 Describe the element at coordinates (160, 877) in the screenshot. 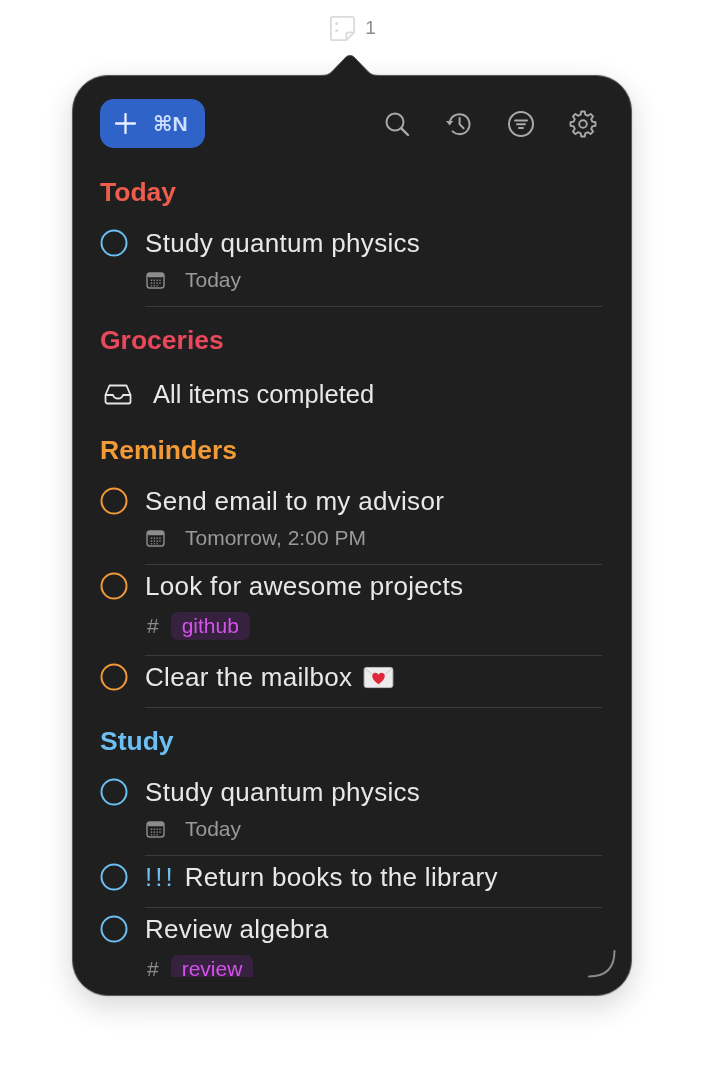

I see `priority-mark: !!!` at that location.